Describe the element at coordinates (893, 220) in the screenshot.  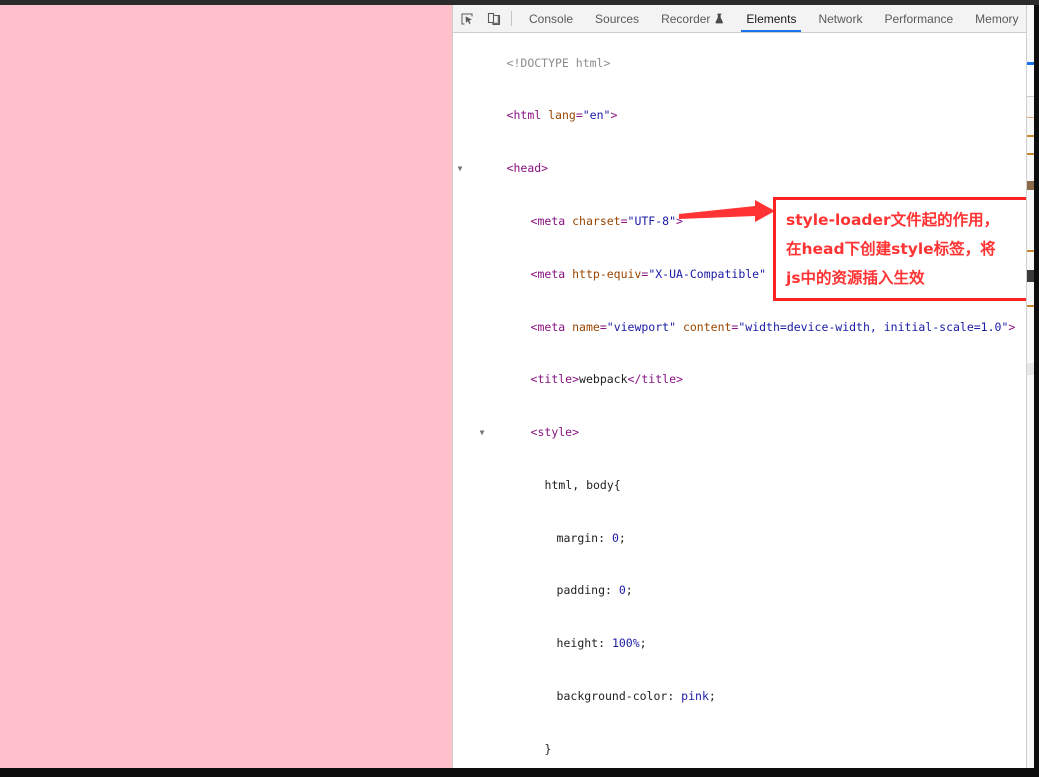
I see `annotation-line-1: style-loader文件起的作用，` at that location.